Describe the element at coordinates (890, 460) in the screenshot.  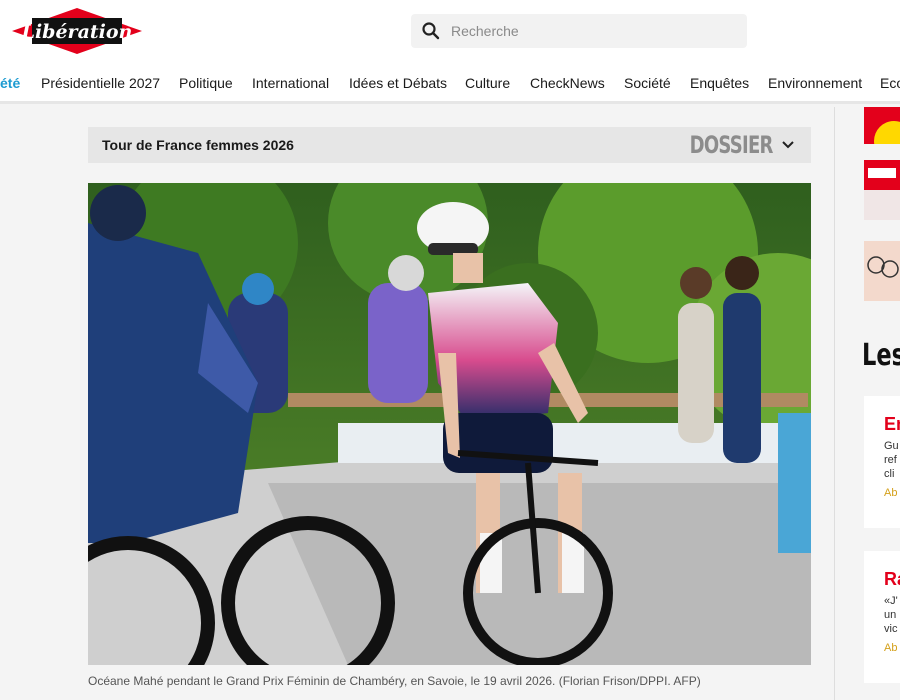
I see `card-line: ref` at that location.